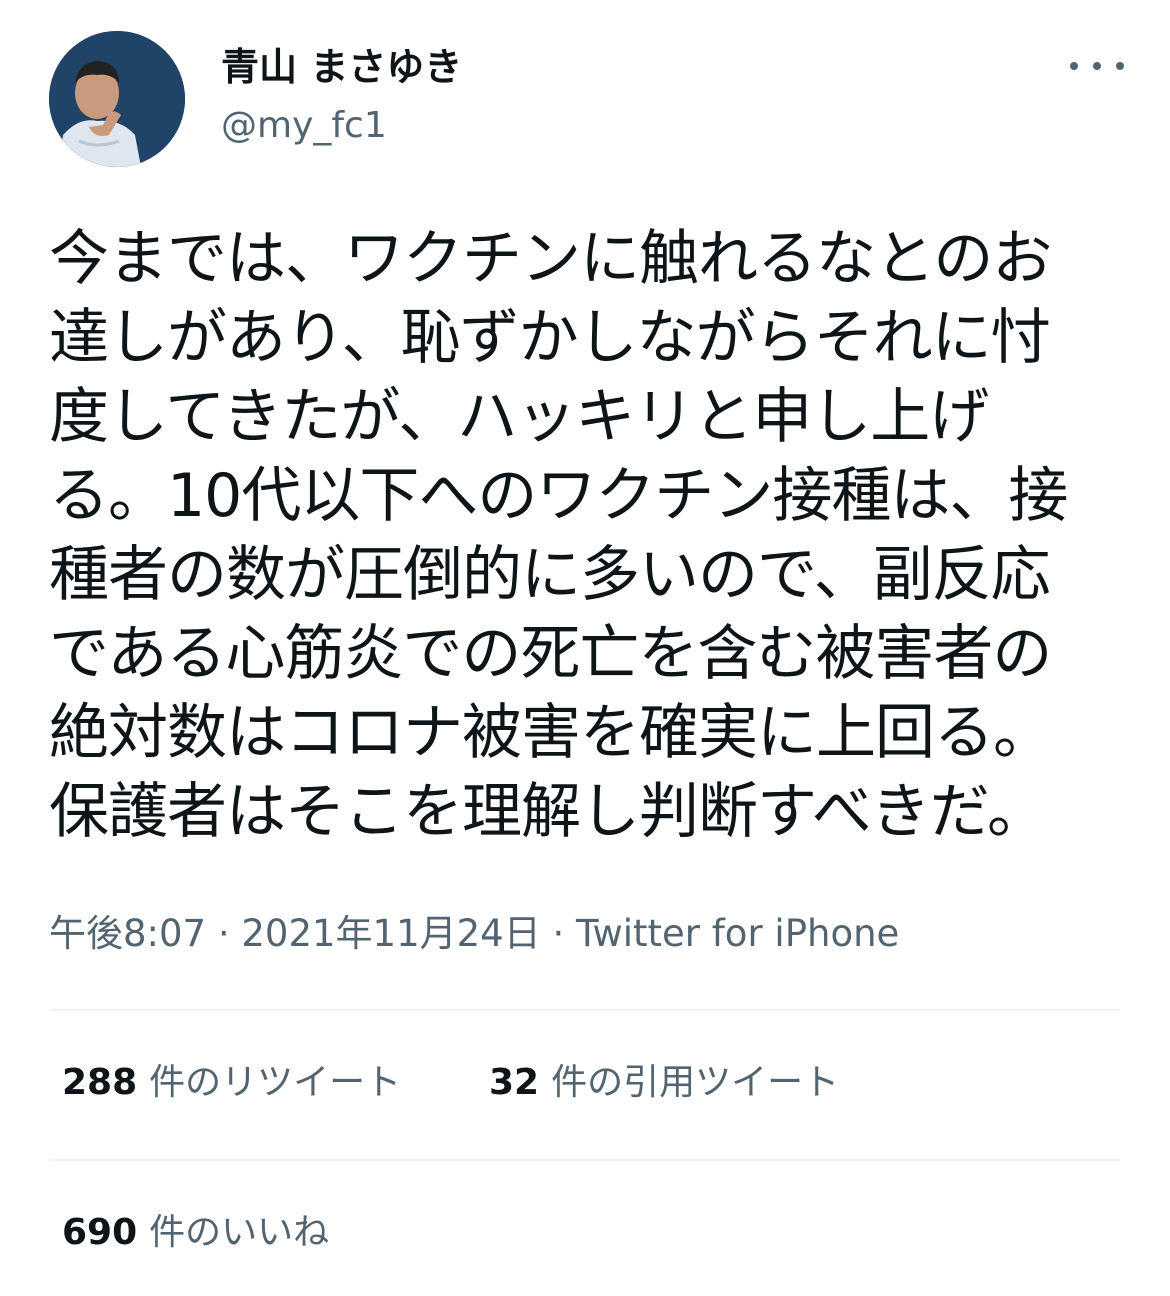 Image resolution: width=1170 pixels, height=1296 pixels. I want to click on more-options-button, so click(1097, 66).